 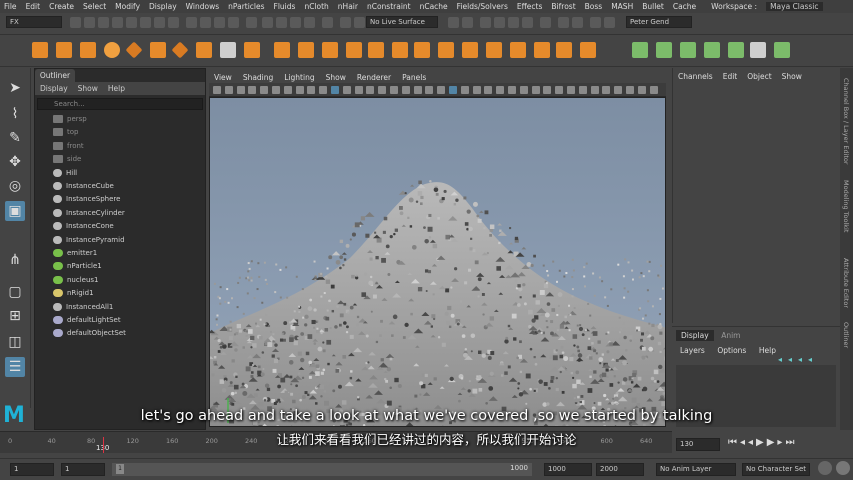 I want to click on single-perspective-layout-icon: ▢, so click(x=15, y=292).